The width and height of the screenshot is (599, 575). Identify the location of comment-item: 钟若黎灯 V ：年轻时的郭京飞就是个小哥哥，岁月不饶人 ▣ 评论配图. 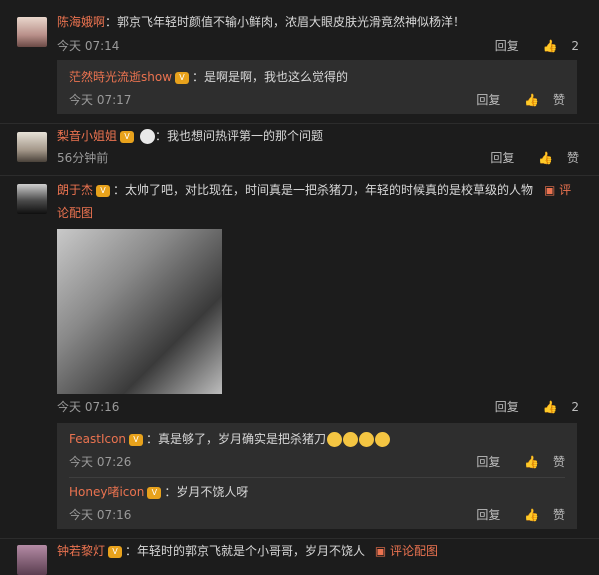
(299, 557).